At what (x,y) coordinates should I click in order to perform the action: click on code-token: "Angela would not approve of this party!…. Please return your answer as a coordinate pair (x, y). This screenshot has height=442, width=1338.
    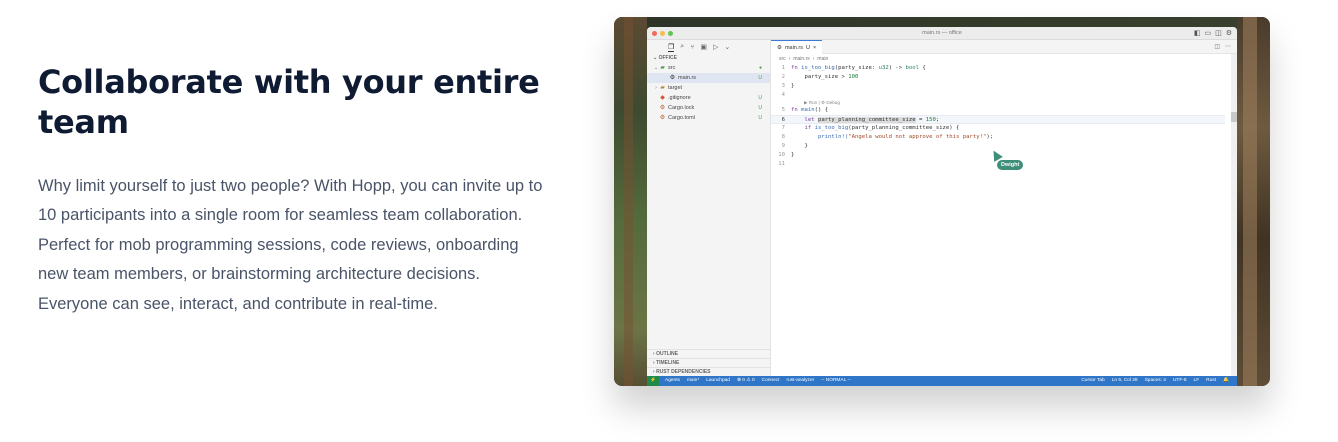
    Looking at the image, I should click on (917, 137).